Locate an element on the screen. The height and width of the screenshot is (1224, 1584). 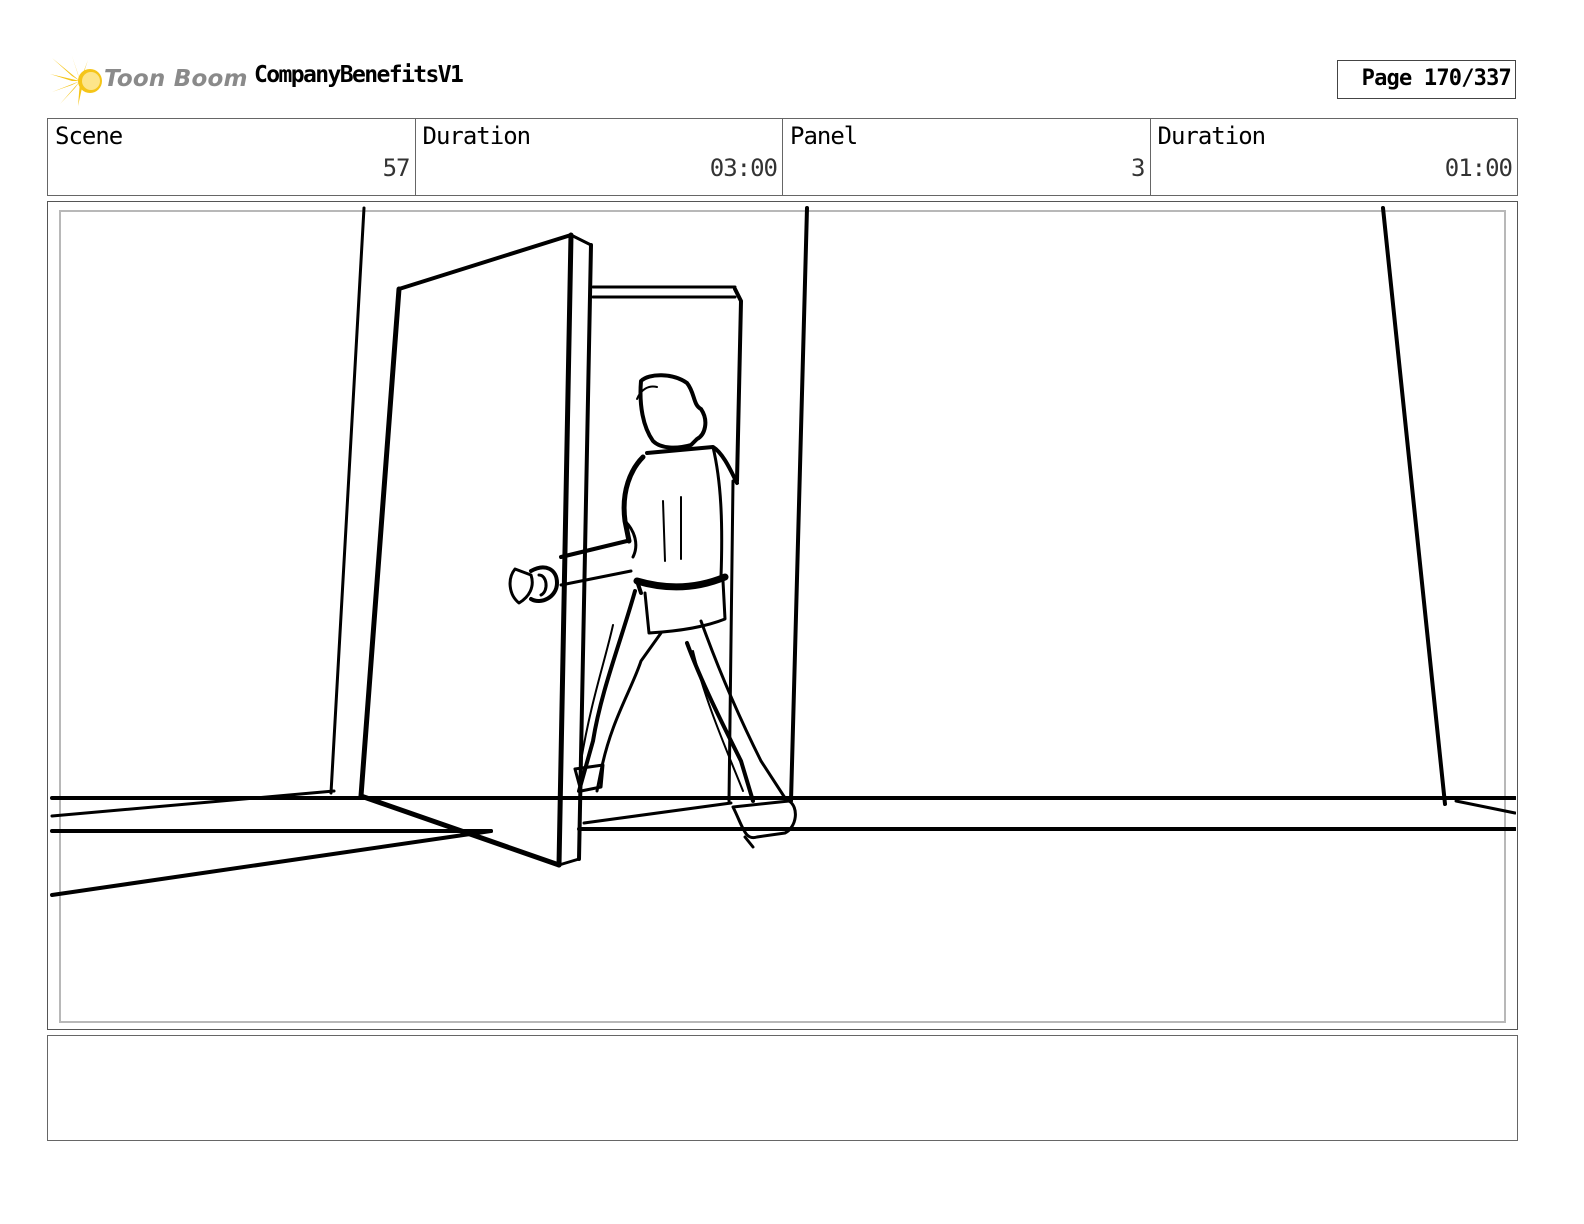
panel-cell: Panel 3 is located at coordinates (967, 157).